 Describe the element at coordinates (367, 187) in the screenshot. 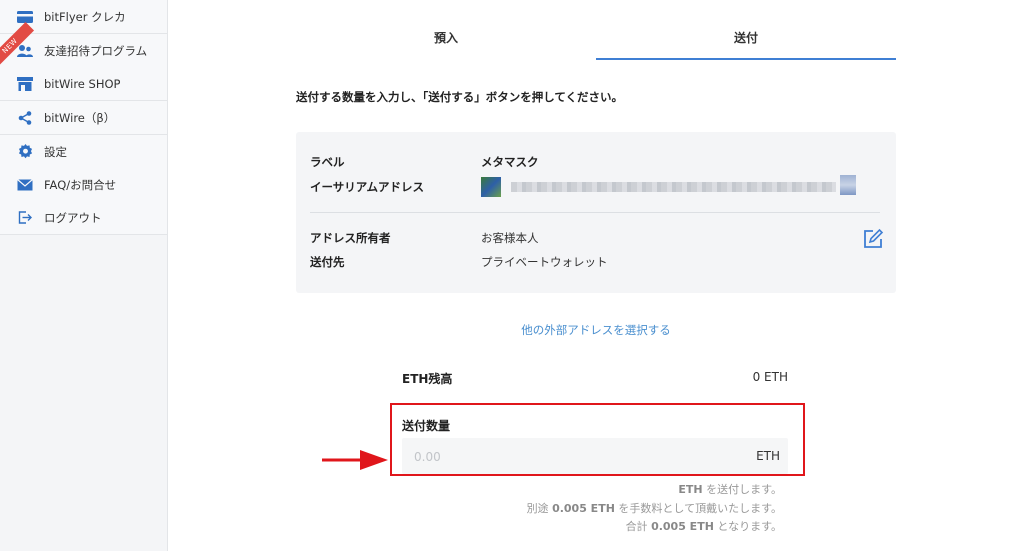

I see `address-key: イーサリアムアドレス` at that location.